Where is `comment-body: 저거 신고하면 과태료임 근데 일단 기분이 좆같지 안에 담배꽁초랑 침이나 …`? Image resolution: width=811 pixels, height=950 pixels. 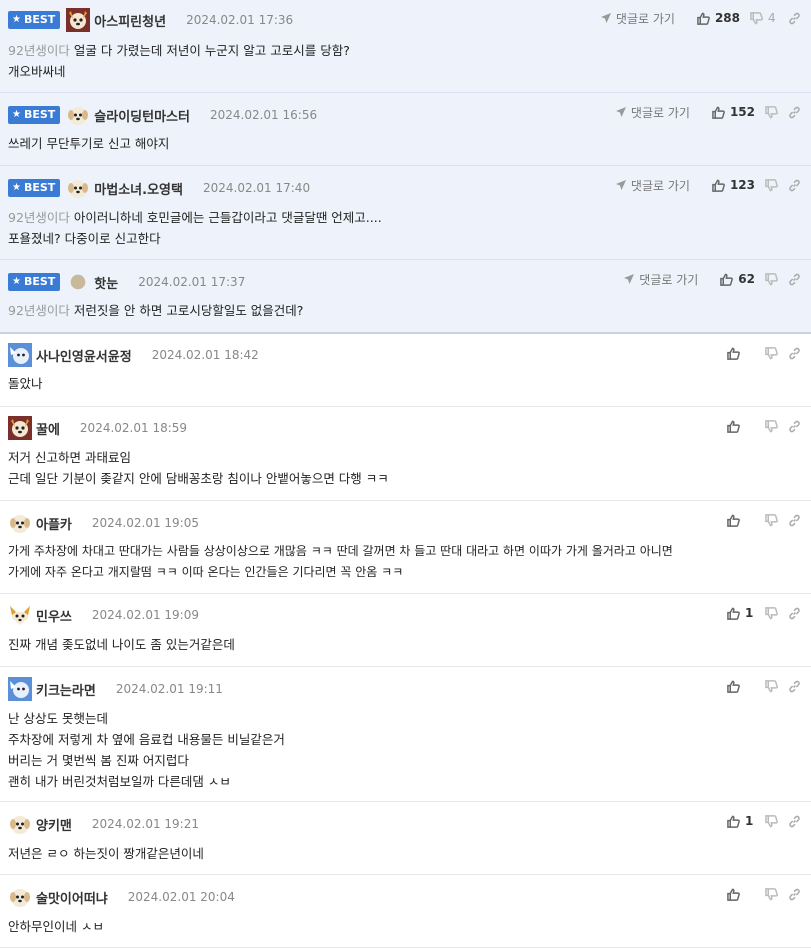 comment-body: 저거 신고하면 과태료임 근데 일단 기분이 좆같지 안에 담배꽁초랑 침이나 … is located at coordinates (198, 468).